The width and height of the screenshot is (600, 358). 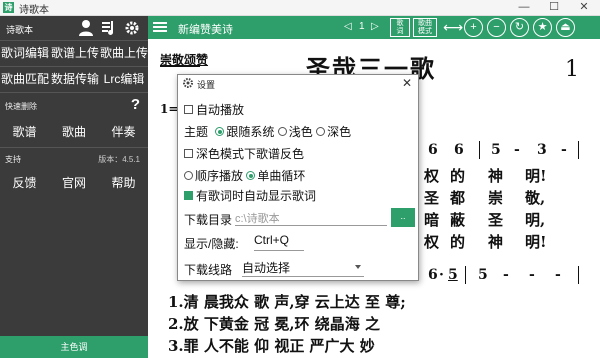 I want to click on auto-lyrics-checkbox: 有歌词时自动显示歌词, so click(x=250, y=195).